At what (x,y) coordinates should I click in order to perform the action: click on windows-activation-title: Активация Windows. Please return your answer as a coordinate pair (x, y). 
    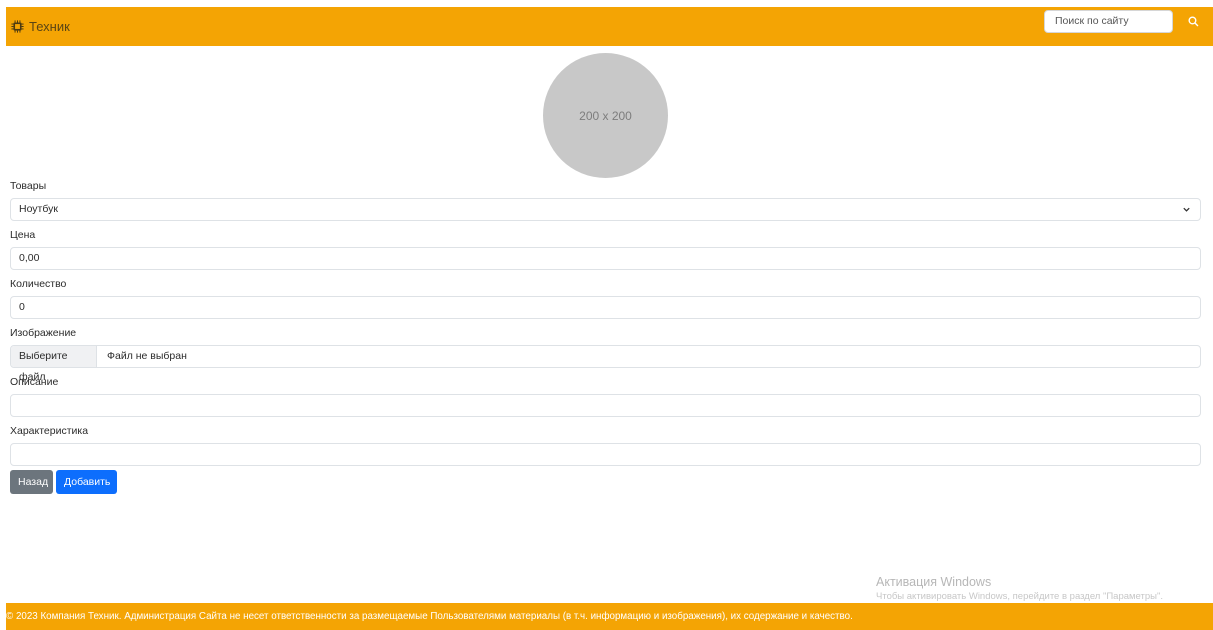
    Looking at the image, I should click on (934, 582).